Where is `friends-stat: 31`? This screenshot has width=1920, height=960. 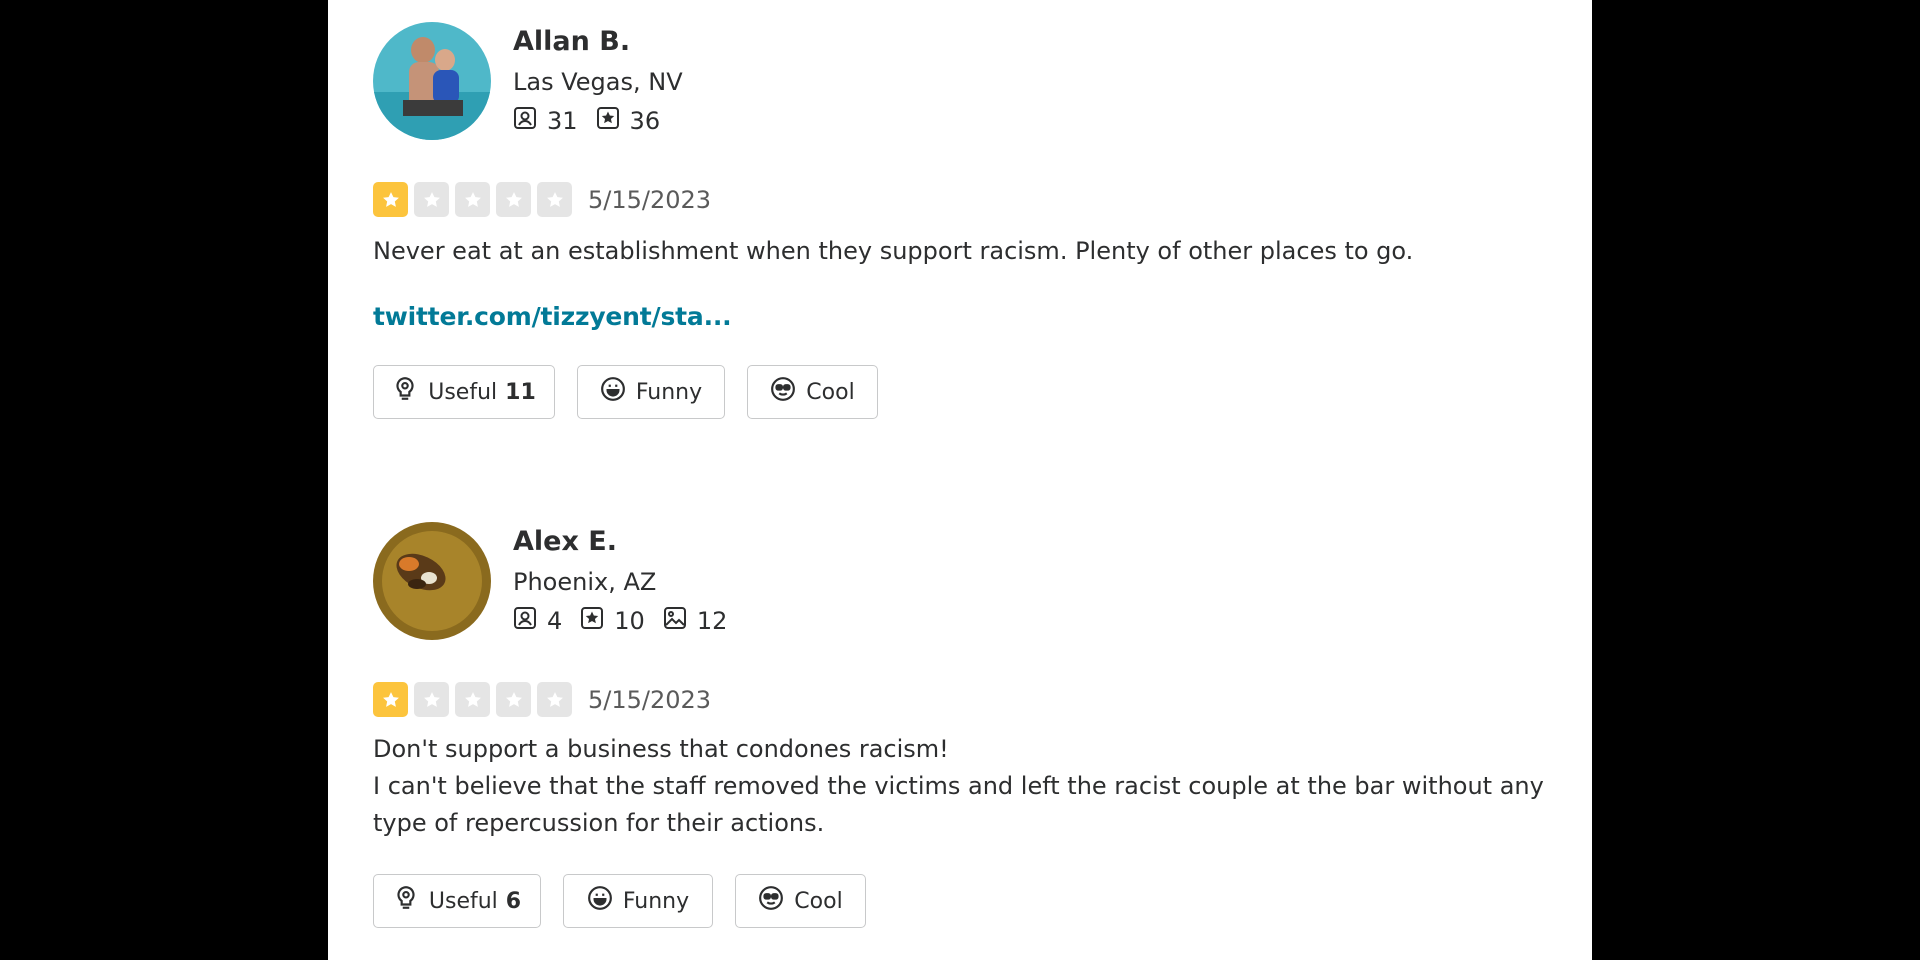
friends-stat: 31 is located at coordinates (545, 121).